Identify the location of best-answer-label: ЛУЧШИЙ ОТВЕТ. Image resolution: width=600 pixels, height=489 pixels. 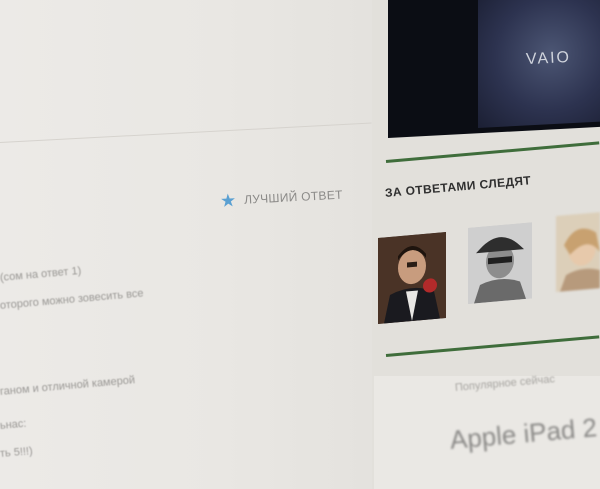
(293, 197).